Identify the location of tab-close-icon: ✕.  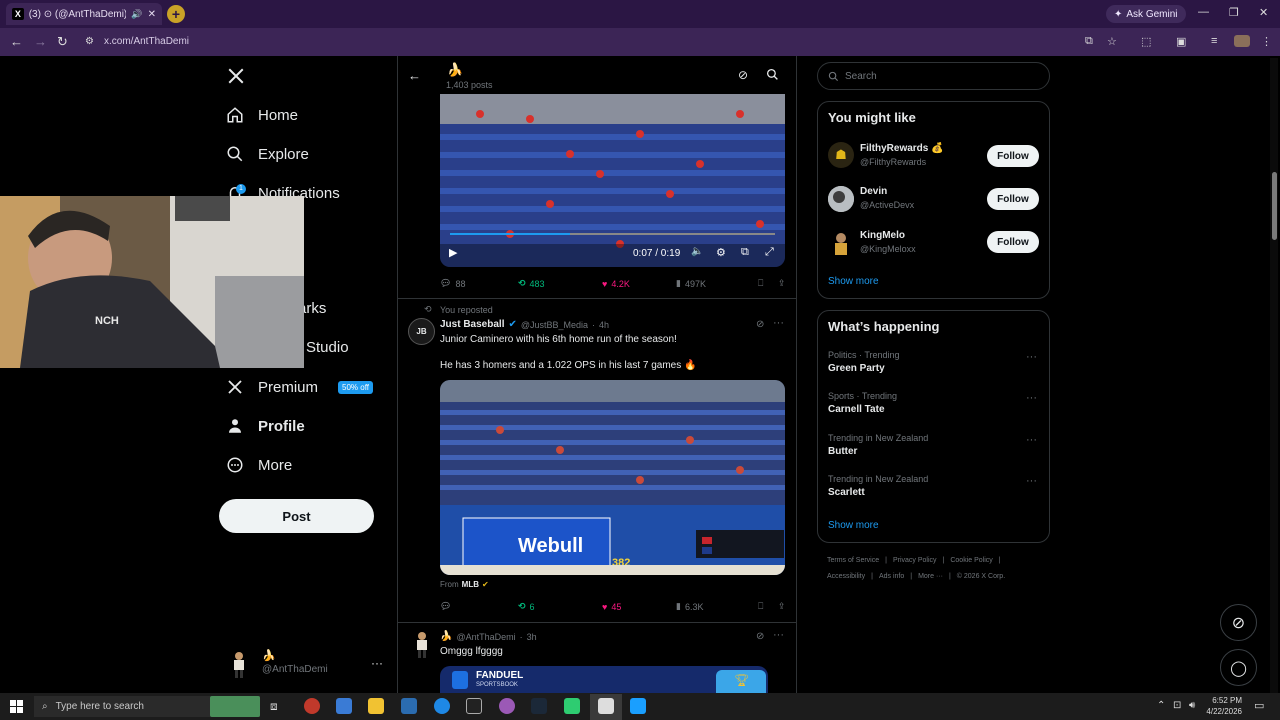
(152, 14).